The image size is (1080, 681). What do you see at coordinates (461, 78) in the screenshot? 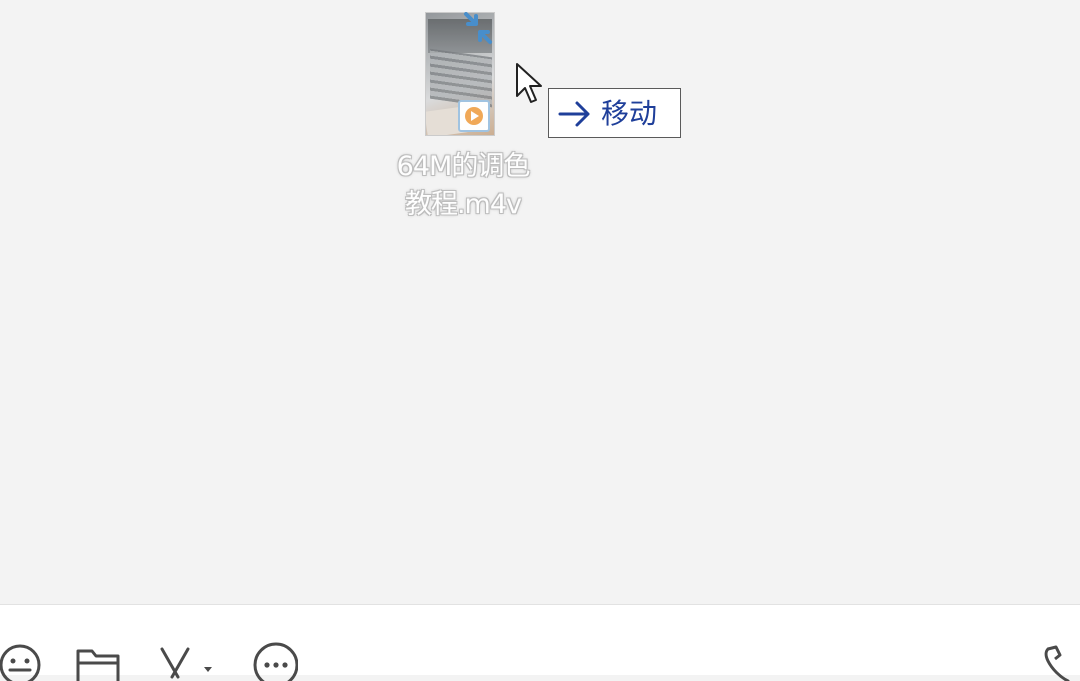
I see `thumbnail-laptop-keyboard` at bounding box center [461, 78].